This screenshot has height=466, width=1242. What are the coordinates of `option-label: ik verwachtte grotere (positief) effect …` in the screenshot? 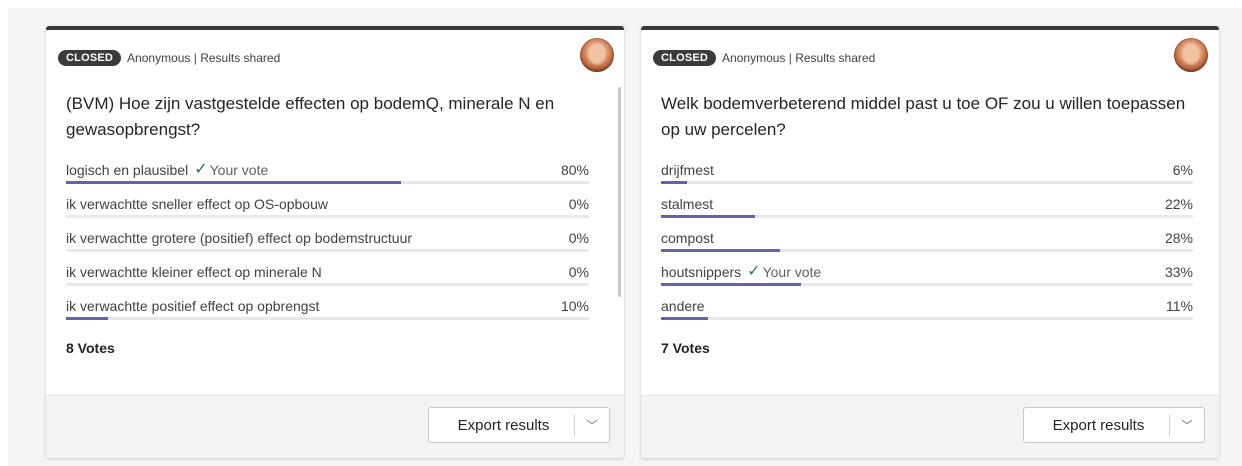 It's located at (239, 238).